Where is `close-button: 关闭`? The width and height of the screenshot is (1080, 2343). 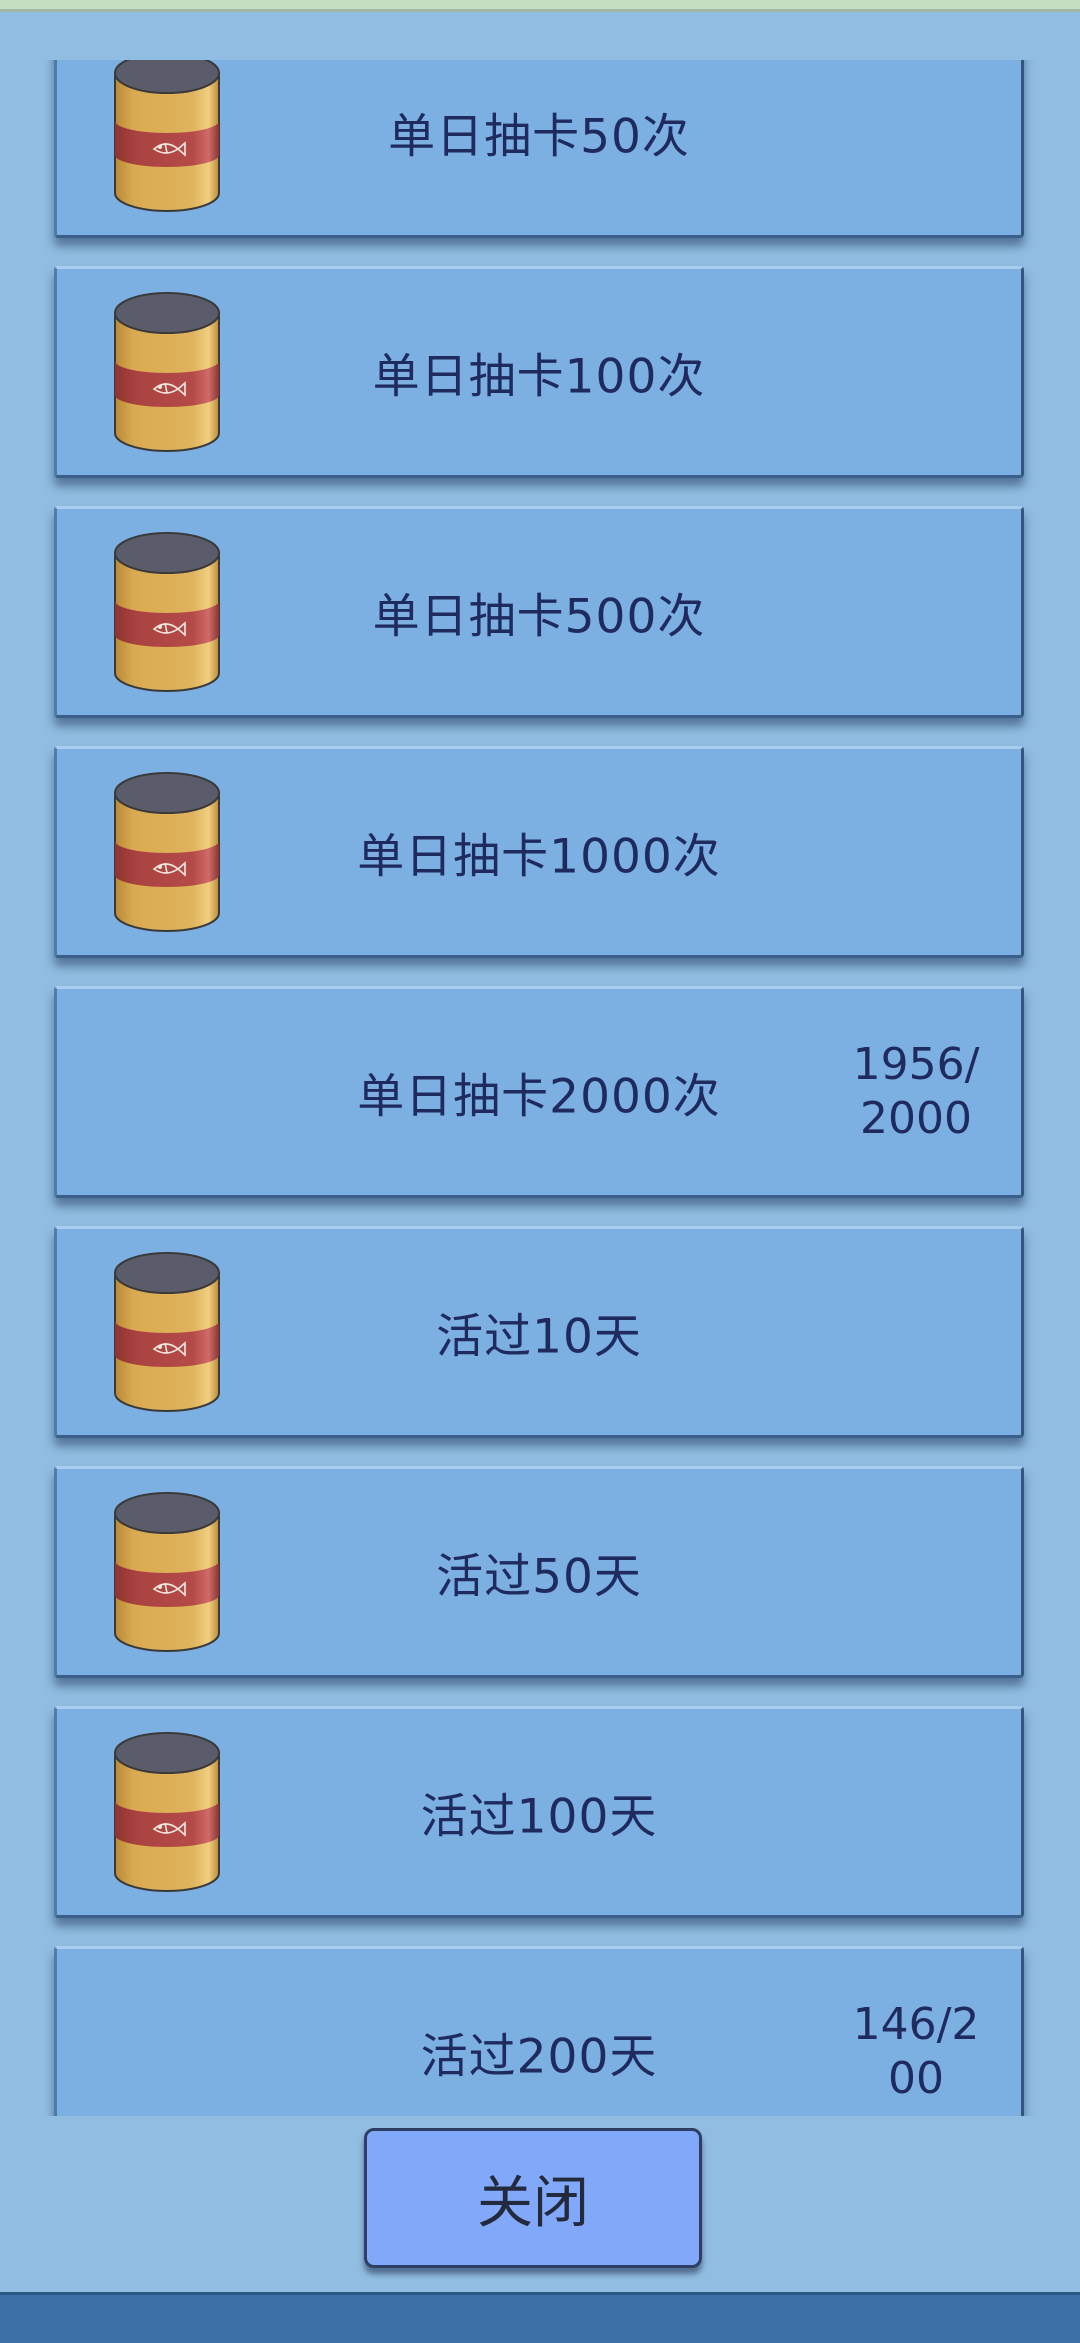
close-button: 关闭 is located at coordinates (533, 2198).